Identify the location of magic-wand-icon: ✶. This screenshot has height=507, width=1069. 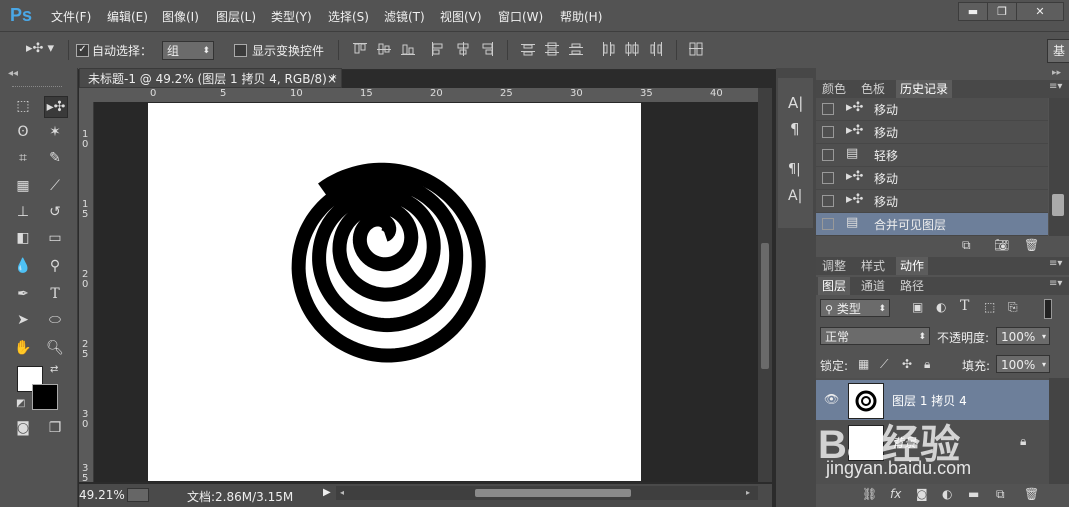
(55, 132).